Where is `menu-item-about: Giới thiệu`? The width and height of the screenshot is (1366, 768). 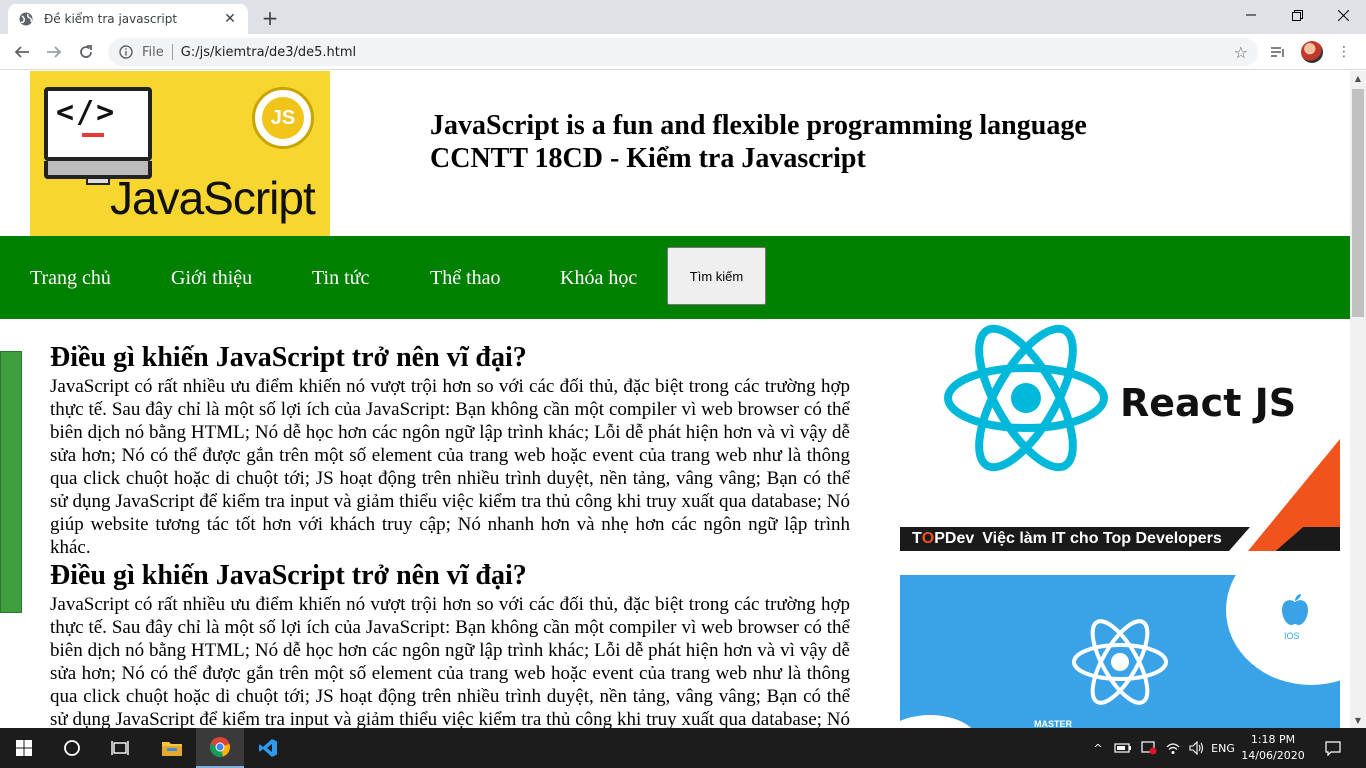 menu-item-about: Giới thiệu is located at coordinates (211, 278).